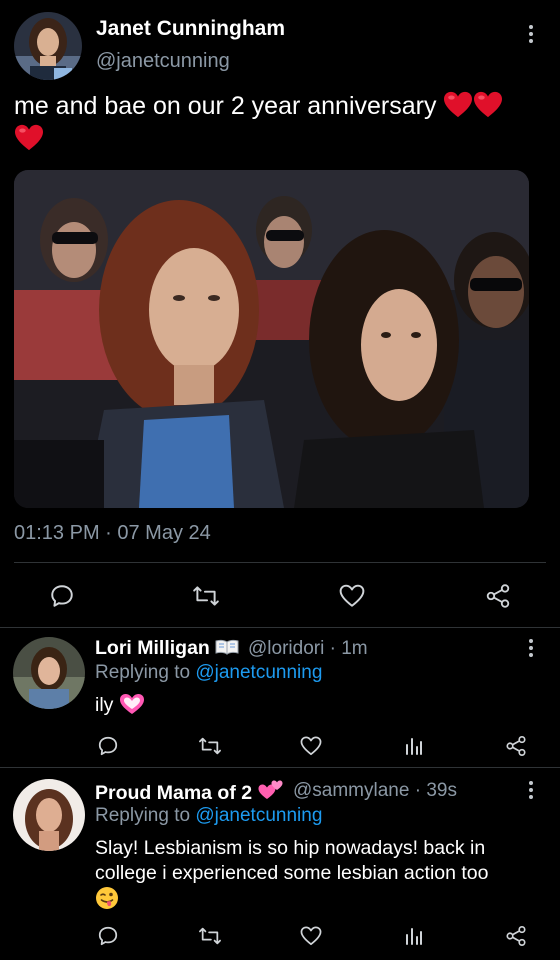  I want to click on reply-text-content: ily, so click(104, 705).